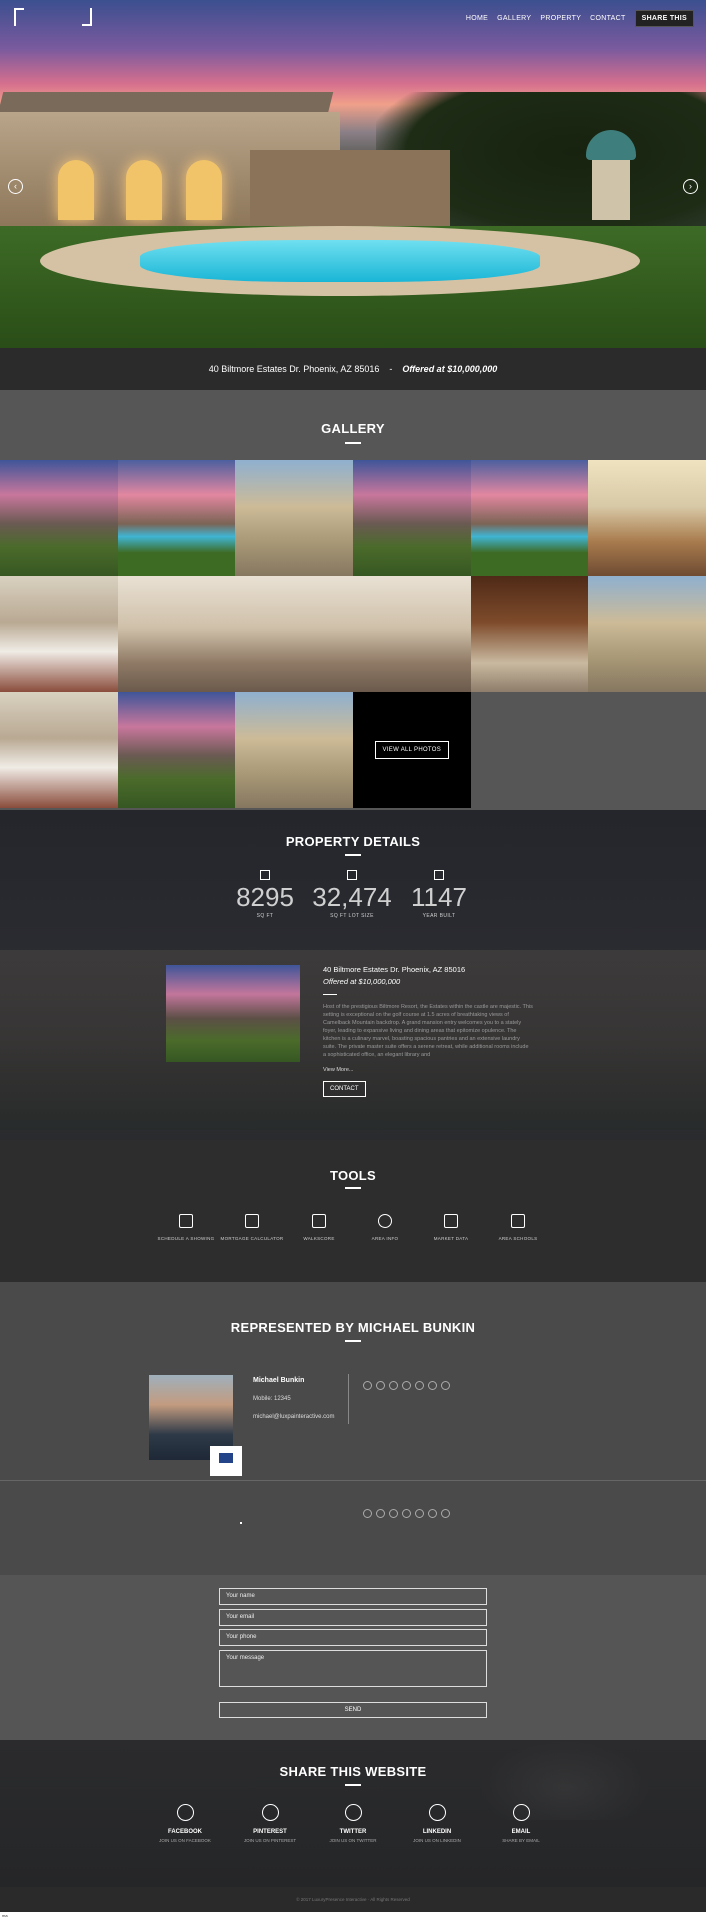  What do you see at coordinates (340, 261) in the screenshot?
I see `hero-pool` at bounding box center [340, 261].